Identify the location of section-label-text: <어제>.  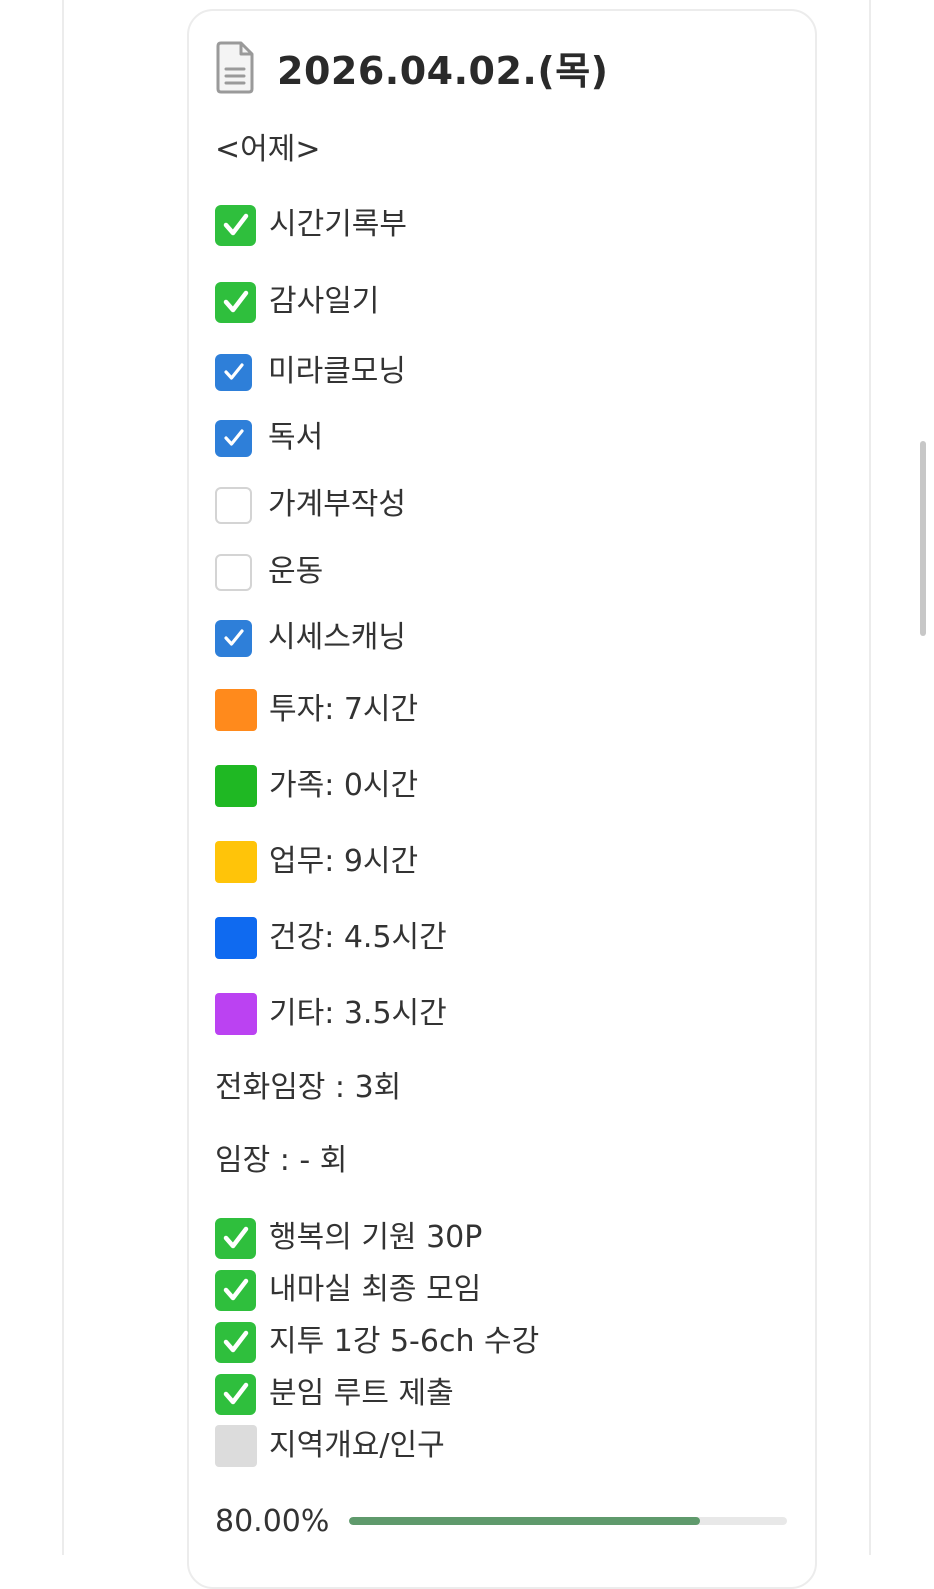
(268, 149).